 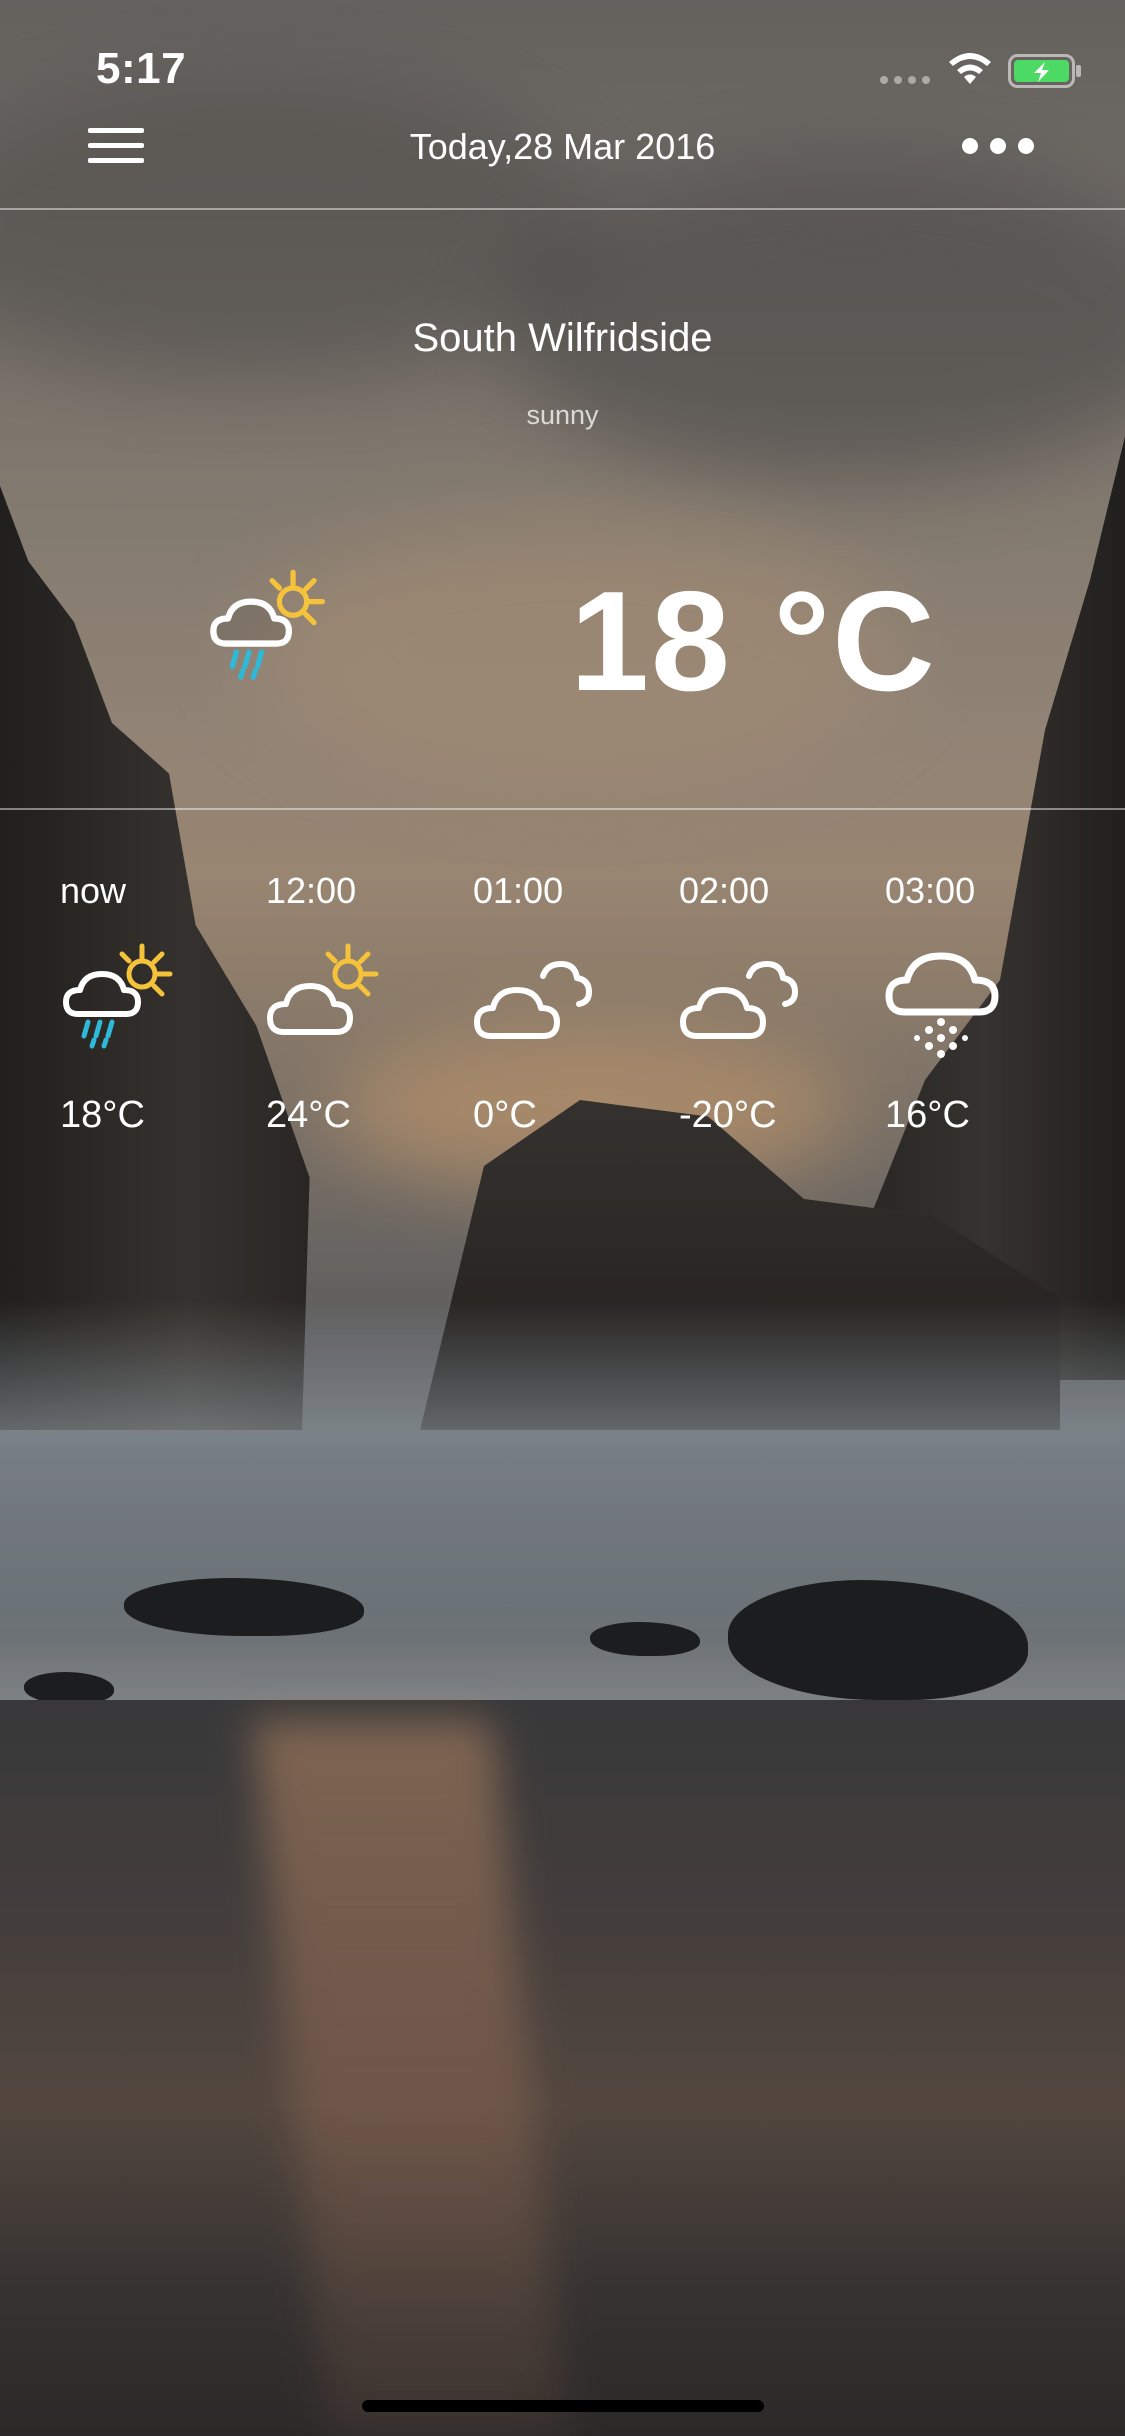 What do you see at coordinates (724, 890) in the screenshot?
I see `forecast-hour: 02:00` at bounding box center [724, 890].